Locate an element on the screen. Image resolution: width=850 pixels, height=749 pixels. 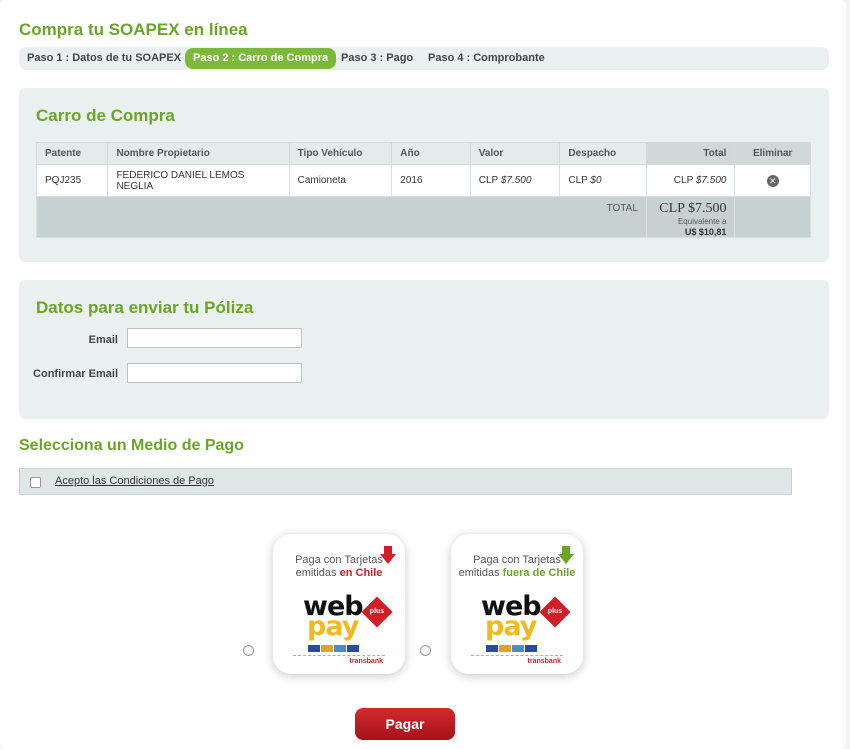
cart-title: Carro de Compra is located at coordinates (105, 115).